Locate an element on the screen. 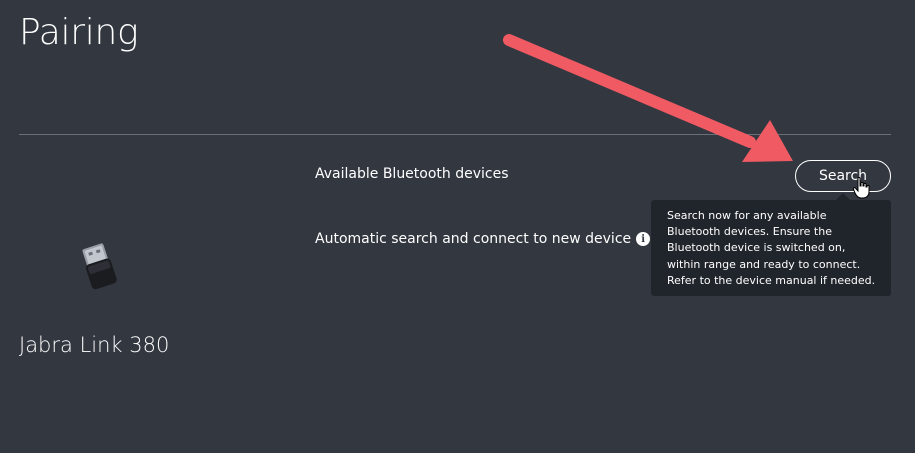 Image resolution: width=915 pixels, height=453 pixels. usb-dongle-icon is located at coordinates (99, 266).